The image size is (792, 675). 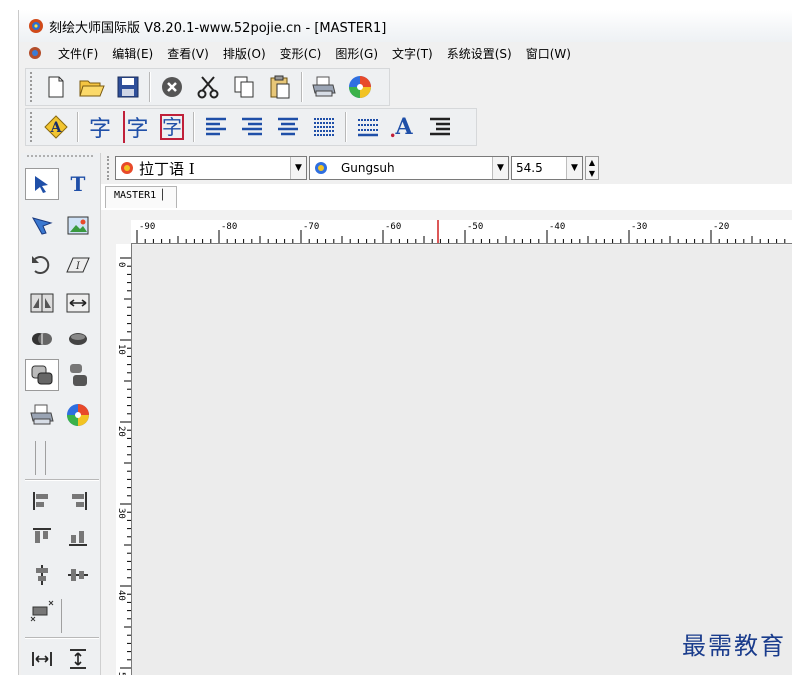 I want to click on svg-text: A, so click(x=56, y=128).